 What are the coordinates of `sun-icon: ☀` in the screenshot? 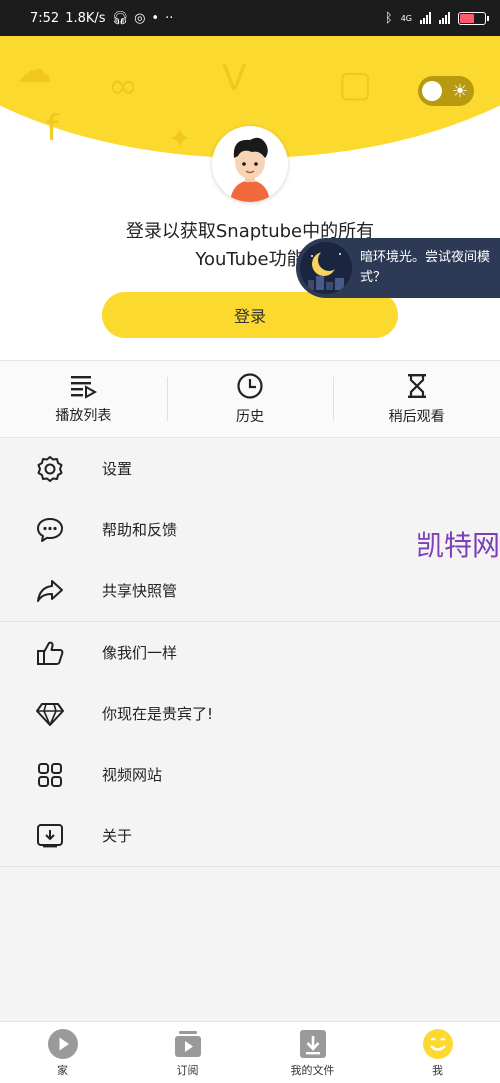 It's located at (459, 91).